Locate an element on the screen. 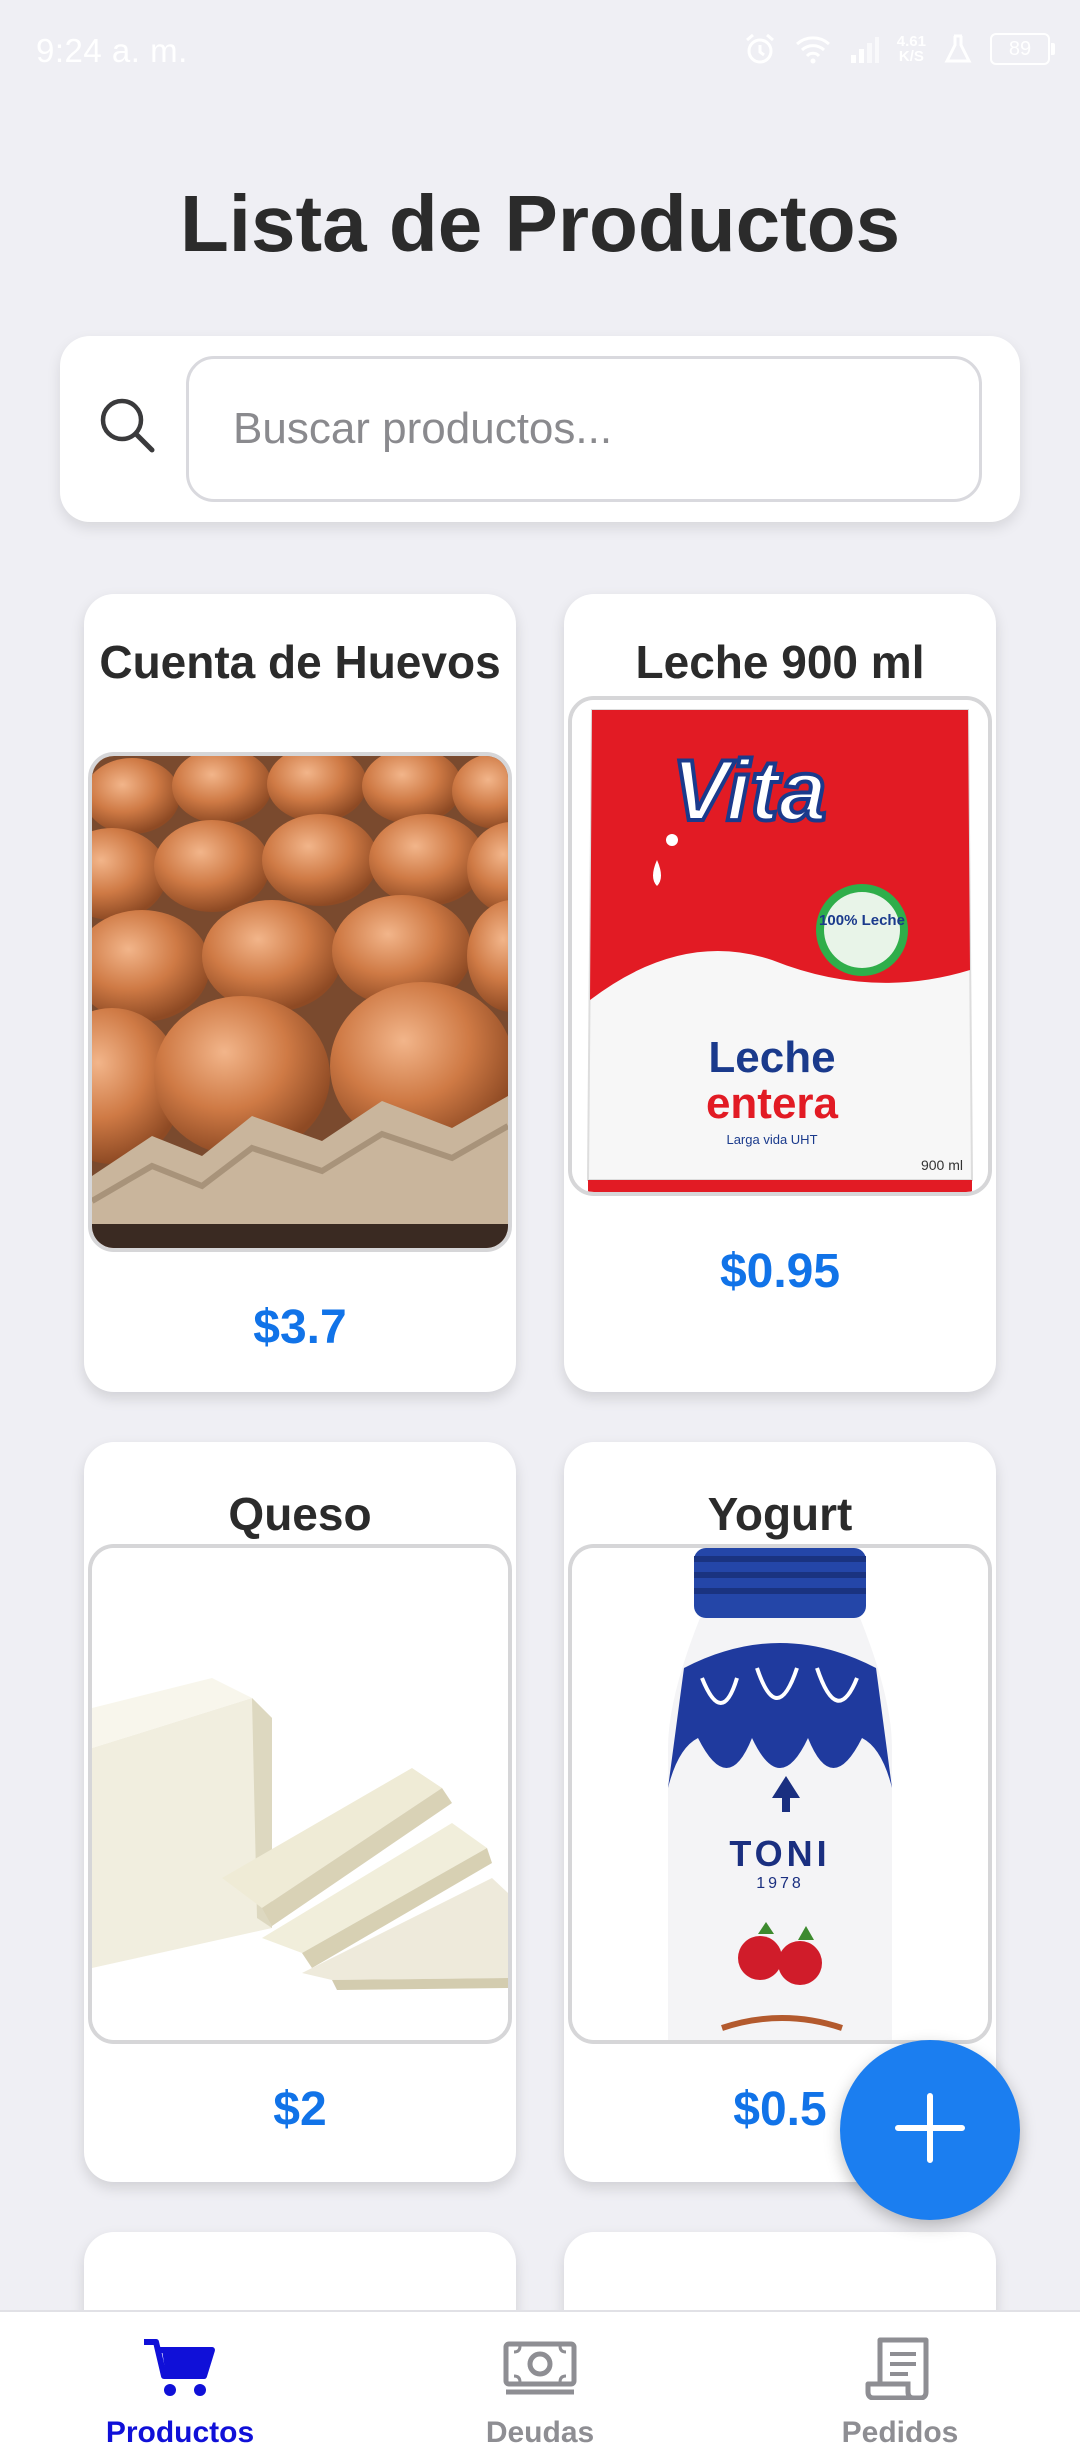 Image resolution: width=1080 pixels, height=2461 pixels. product-price: $2 is located at coordinates (300, 2109).